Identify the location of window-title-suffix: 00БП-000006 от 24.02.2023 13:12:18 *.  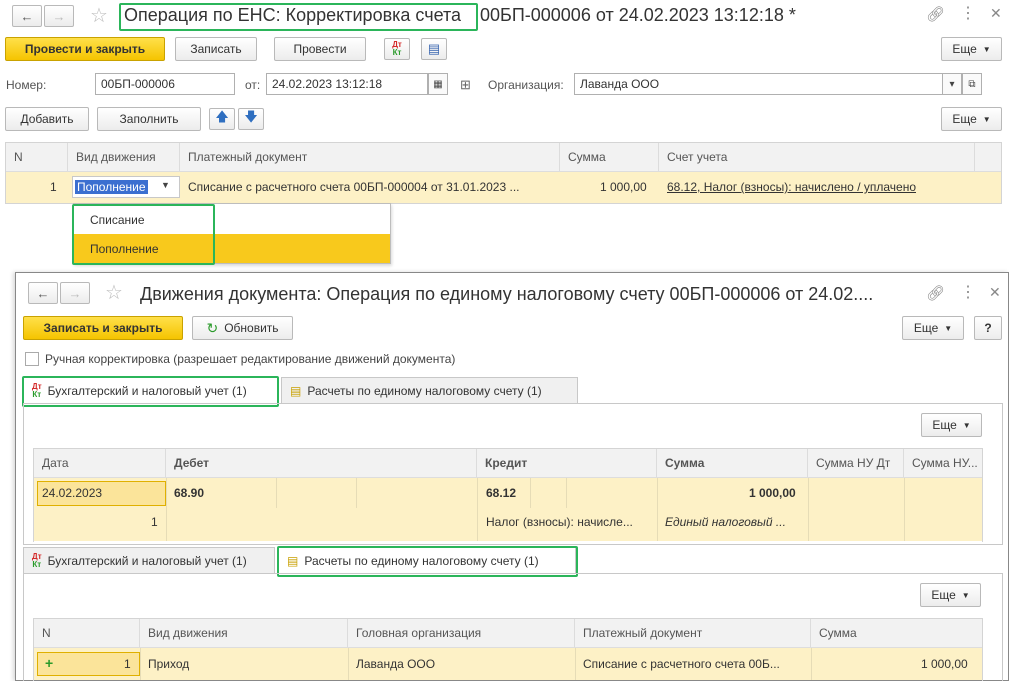
(638, 15).